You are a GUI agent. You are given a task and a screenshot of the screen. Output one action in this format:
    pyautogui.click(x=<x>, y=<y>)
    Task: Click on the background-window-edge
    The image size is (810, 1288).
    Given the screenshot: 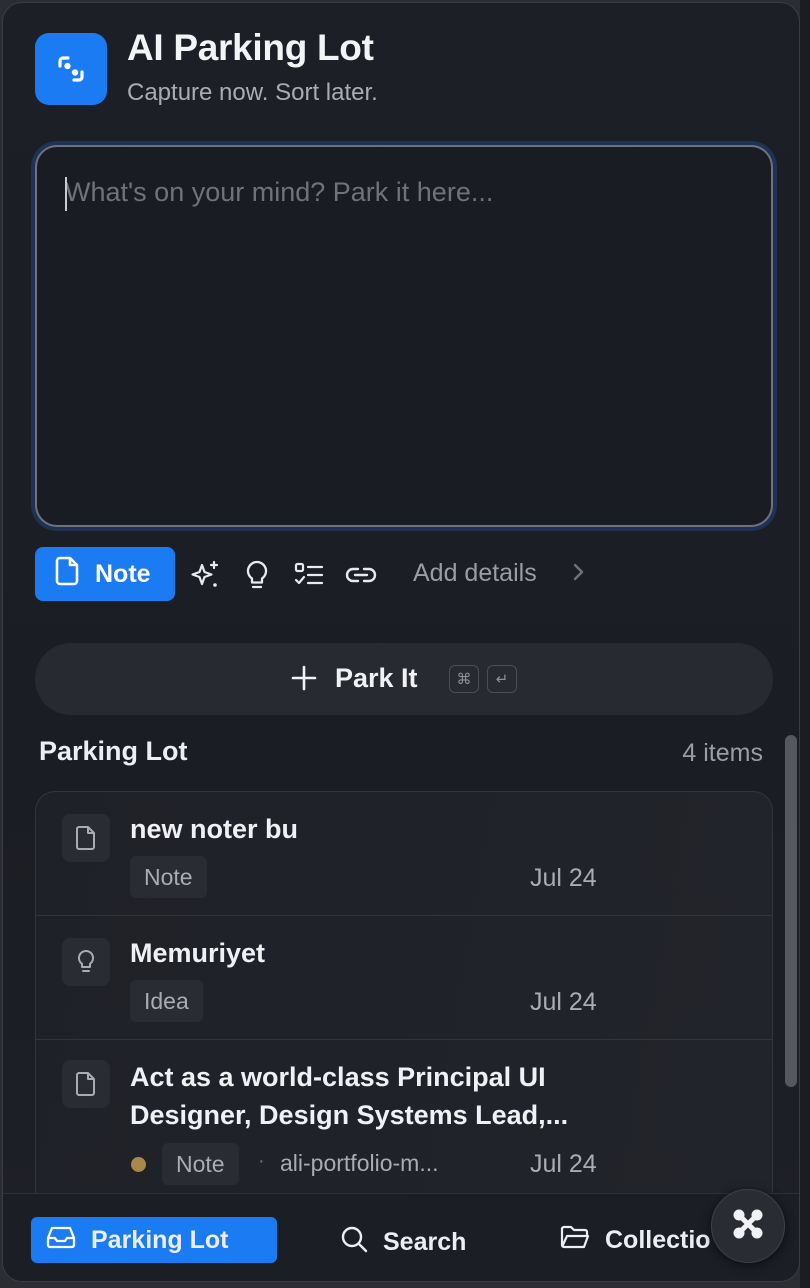 What is the action you would take?
    pyautogui.click(x=805, y=644)
    